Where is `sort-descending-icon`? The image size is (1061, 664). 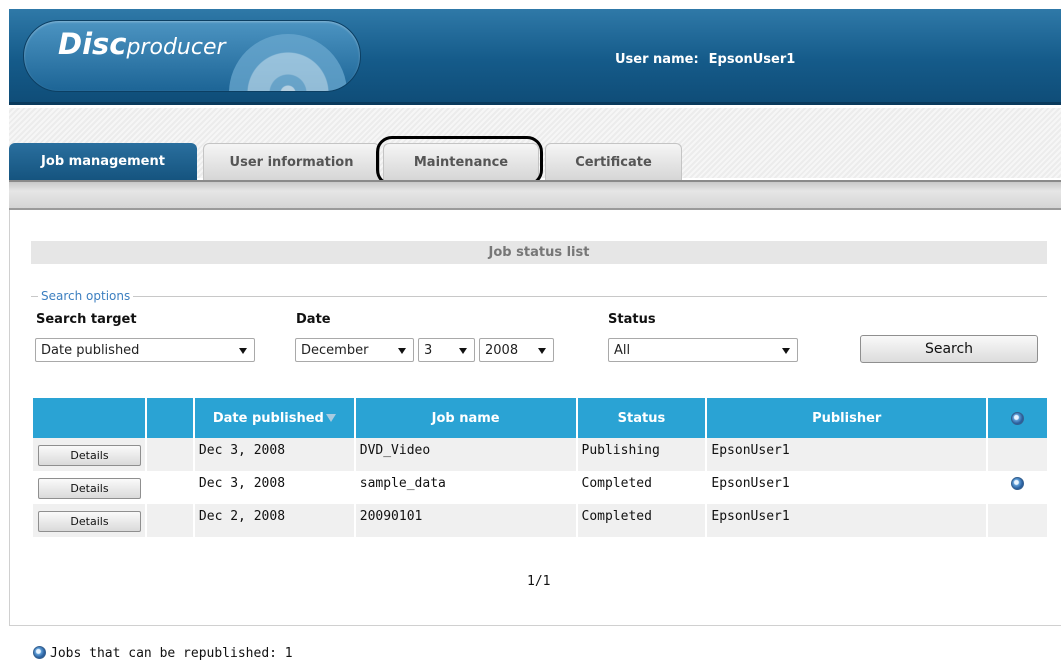
sort-descending-icon is located at coordinates (330, 418).